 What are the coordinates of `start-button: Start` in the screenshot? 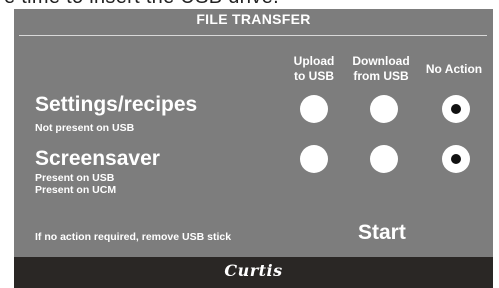 It's located at (382, 233).